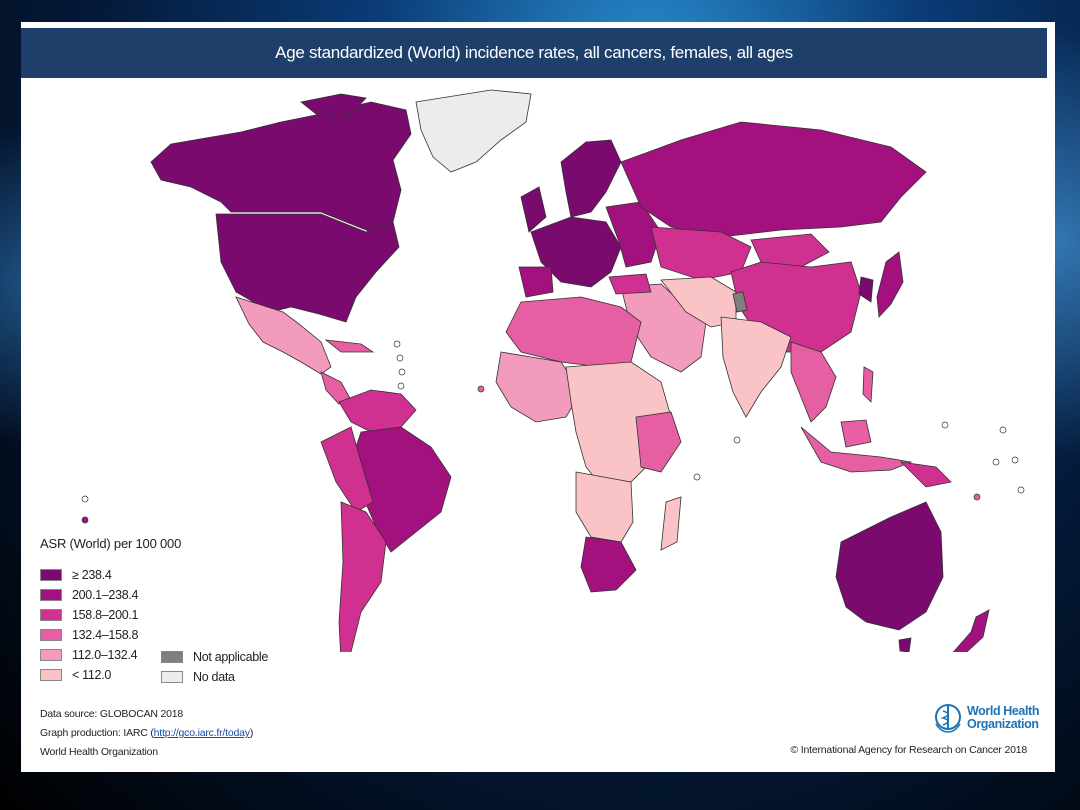  I want to click on legend-label: 132.4–158.8, so click(105, 635).